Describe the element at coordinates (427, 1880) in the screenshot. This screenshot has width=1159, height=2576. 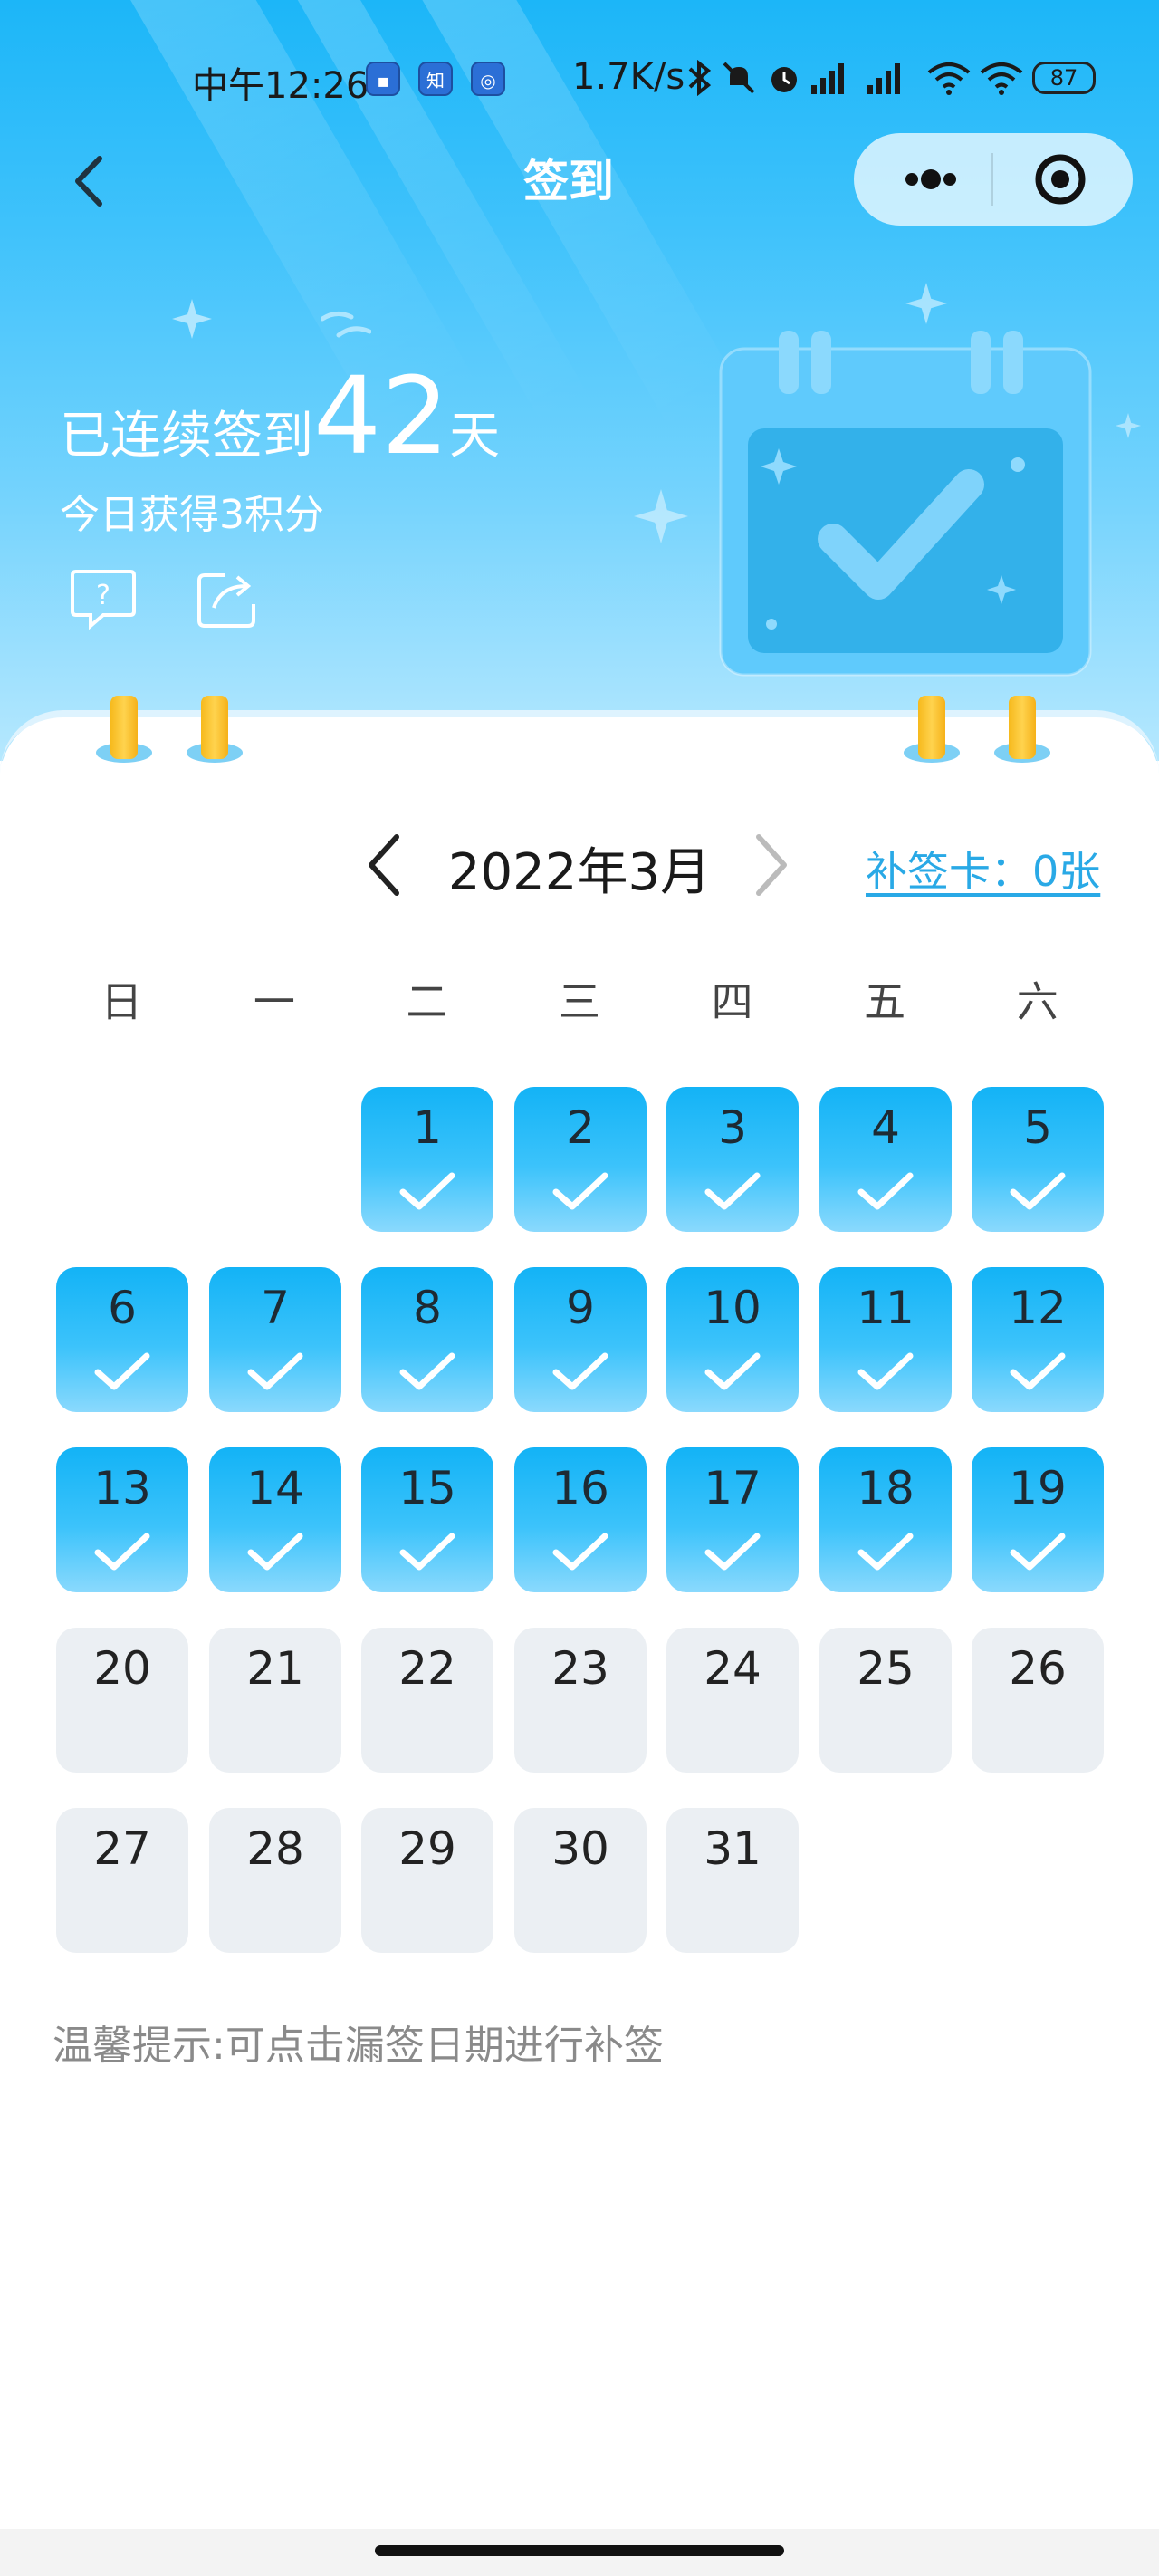
I see `calendar-day-29: 29` at that location.